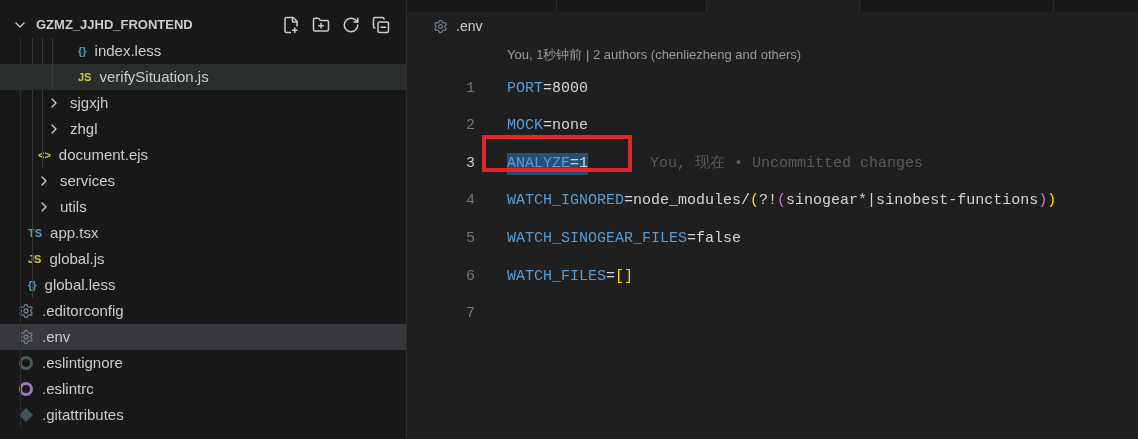 This screenshot has width=1138, height=439. I want to click on code-token: MOCK, so click(525, 126).